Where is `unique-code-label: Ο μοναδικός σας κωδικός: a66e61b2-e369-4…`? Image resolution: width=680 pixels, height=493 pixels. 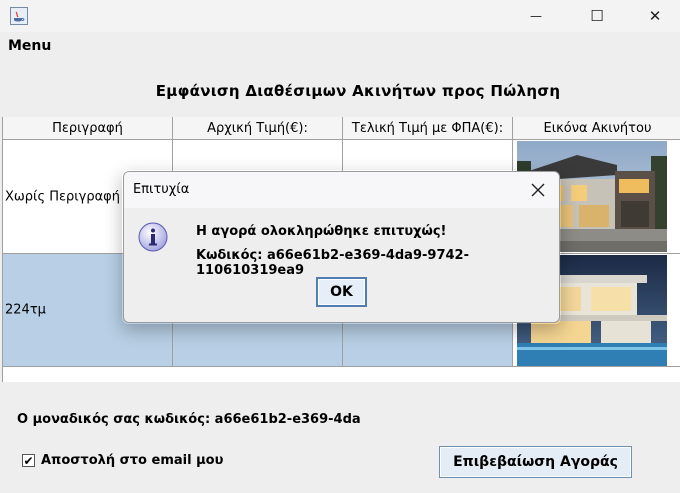
unique-code-label: Ο μοναδικός σας κωδικός: a66e61b2-e369-4… is located at coordinates (189, 419).